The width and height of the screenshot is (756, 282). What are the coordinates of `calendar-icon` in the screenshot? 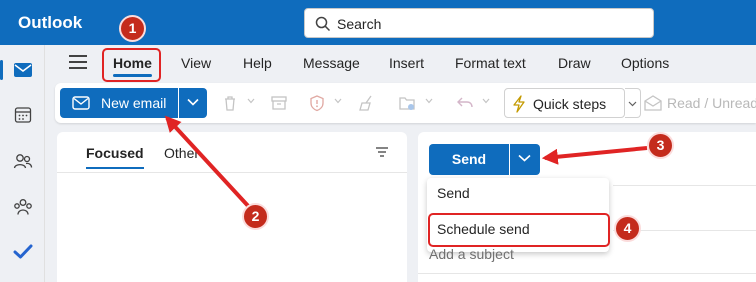 It's located at (23, 115).